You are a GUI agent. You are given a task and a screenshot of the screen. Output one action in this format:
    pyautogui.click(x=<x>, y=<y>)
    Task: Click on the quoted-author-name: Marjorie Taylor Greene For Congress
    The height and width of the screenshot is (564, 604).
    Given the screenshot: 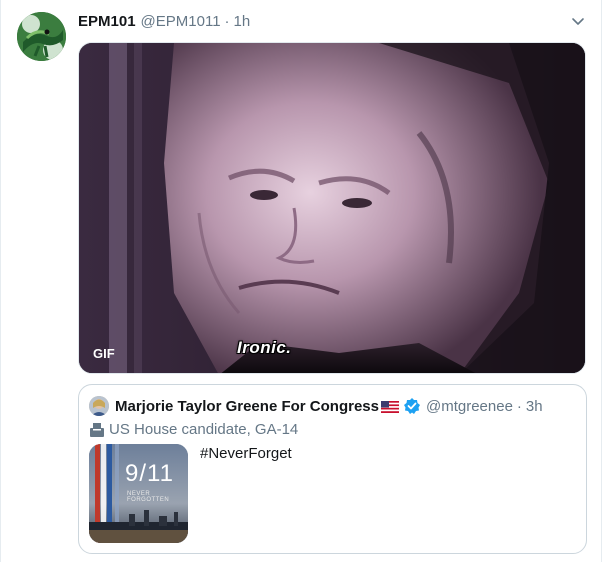 What is the action you would take?
    pyautogui.click(x=247, y=406)
    